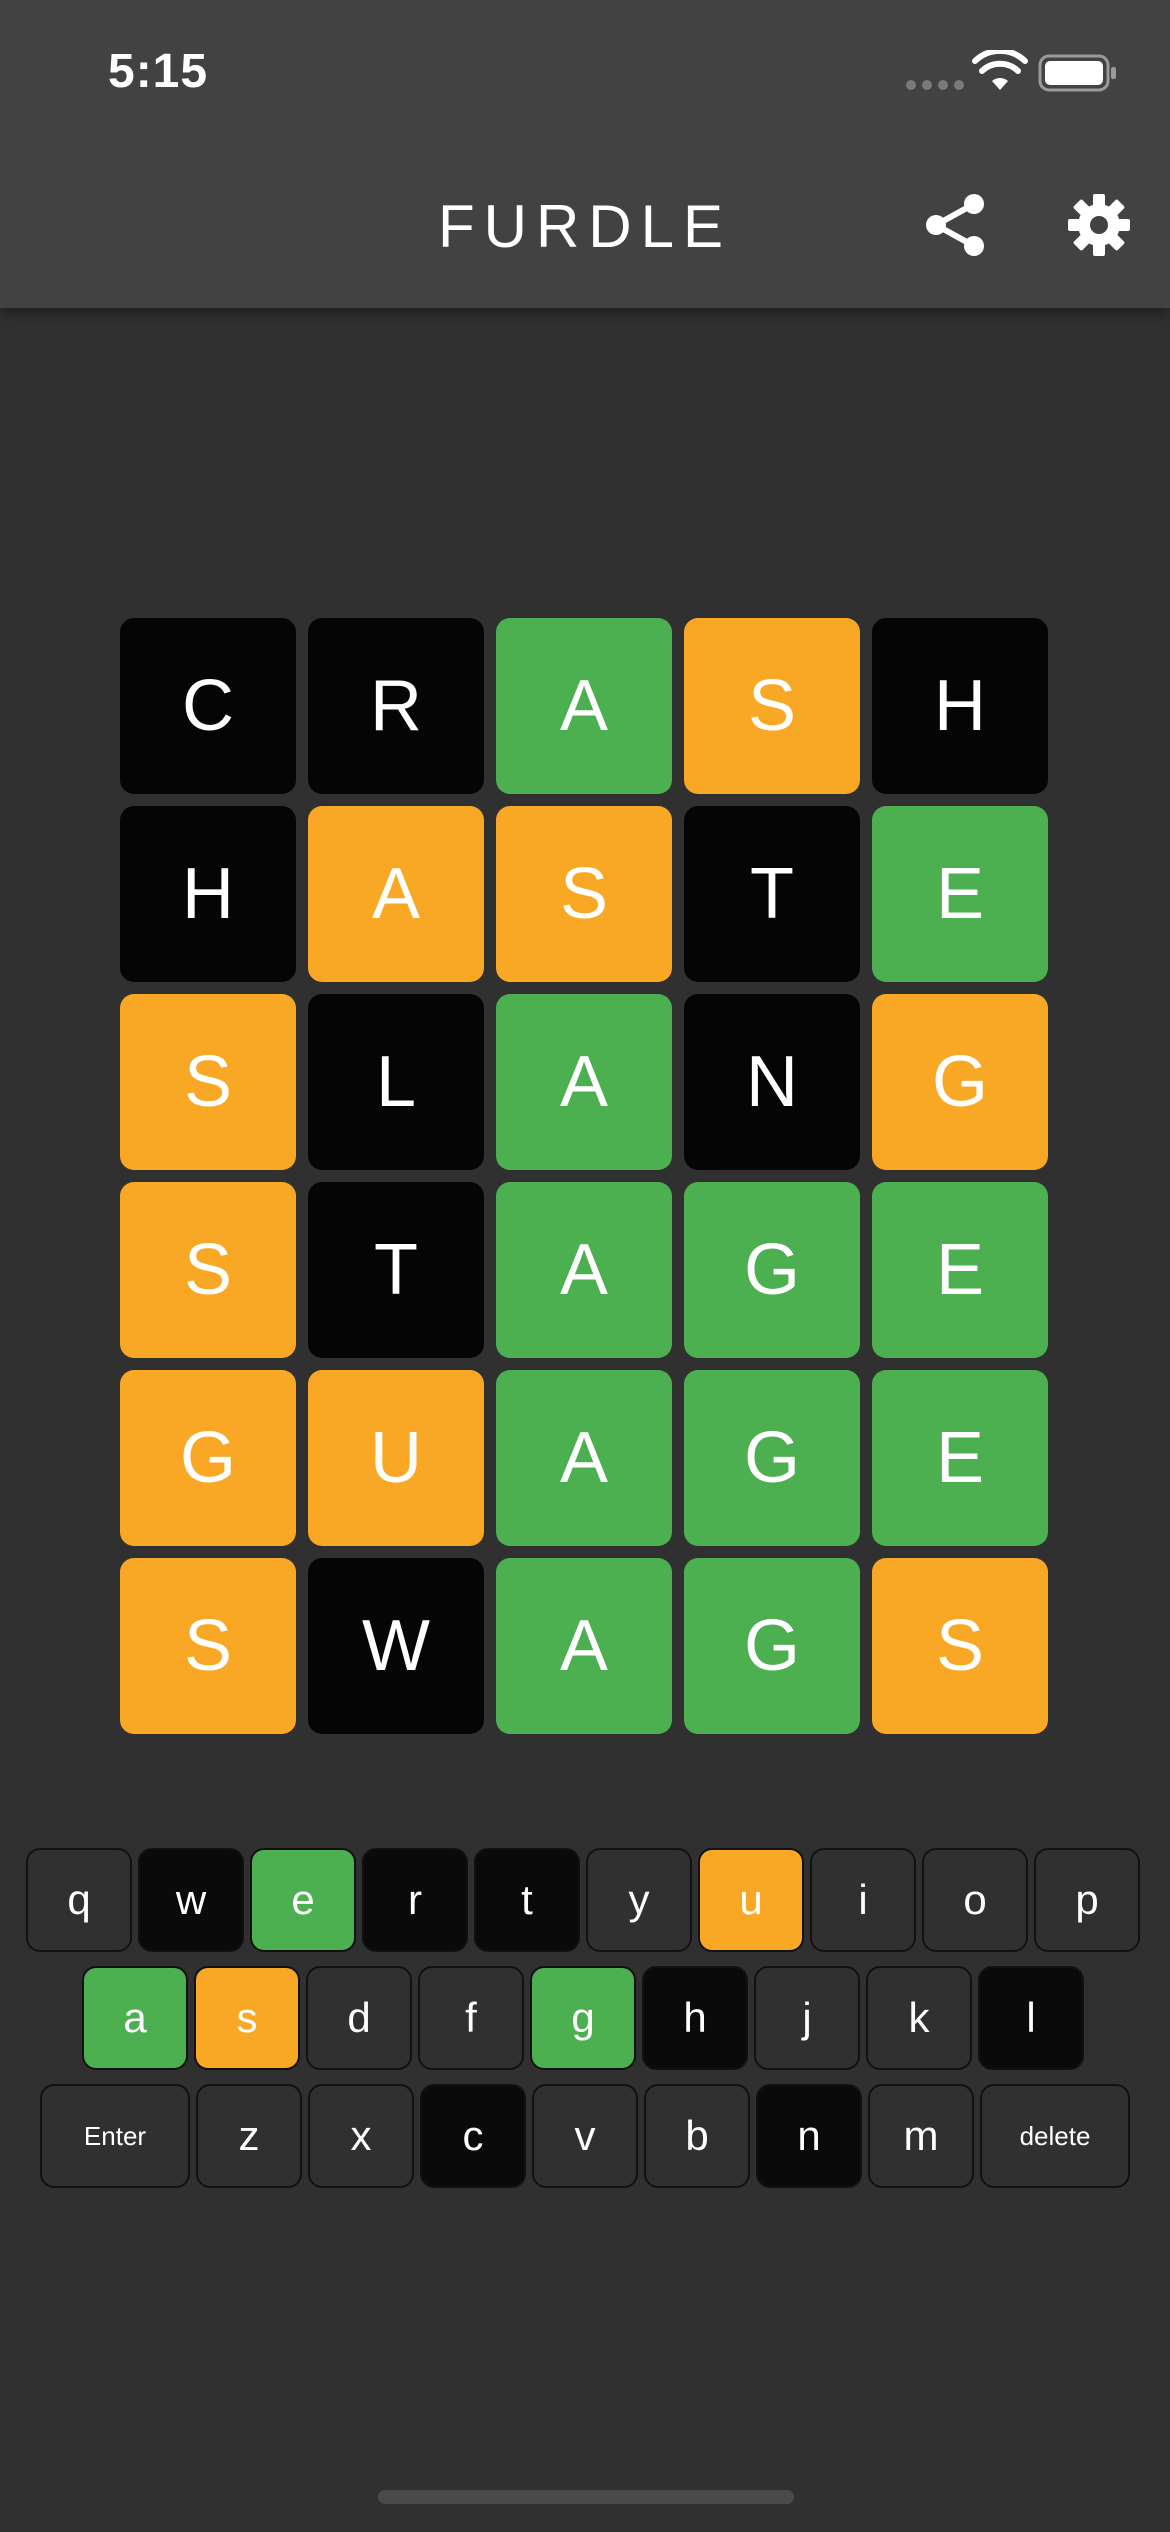  Describe the element at coordinates (975, 1900) in the screenshot. I see `key-o: o` at that location.